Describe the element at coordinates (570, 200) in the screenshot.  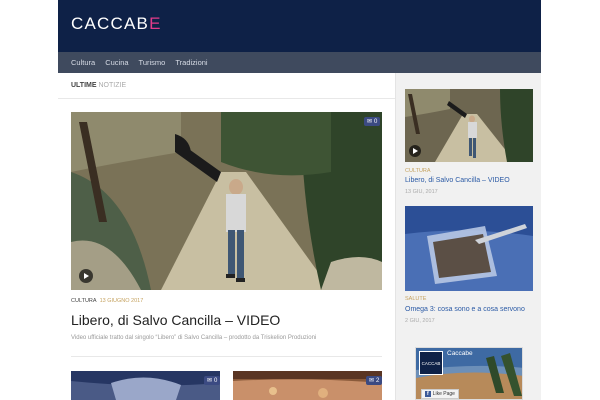
I see `page-margin-right` at that location.